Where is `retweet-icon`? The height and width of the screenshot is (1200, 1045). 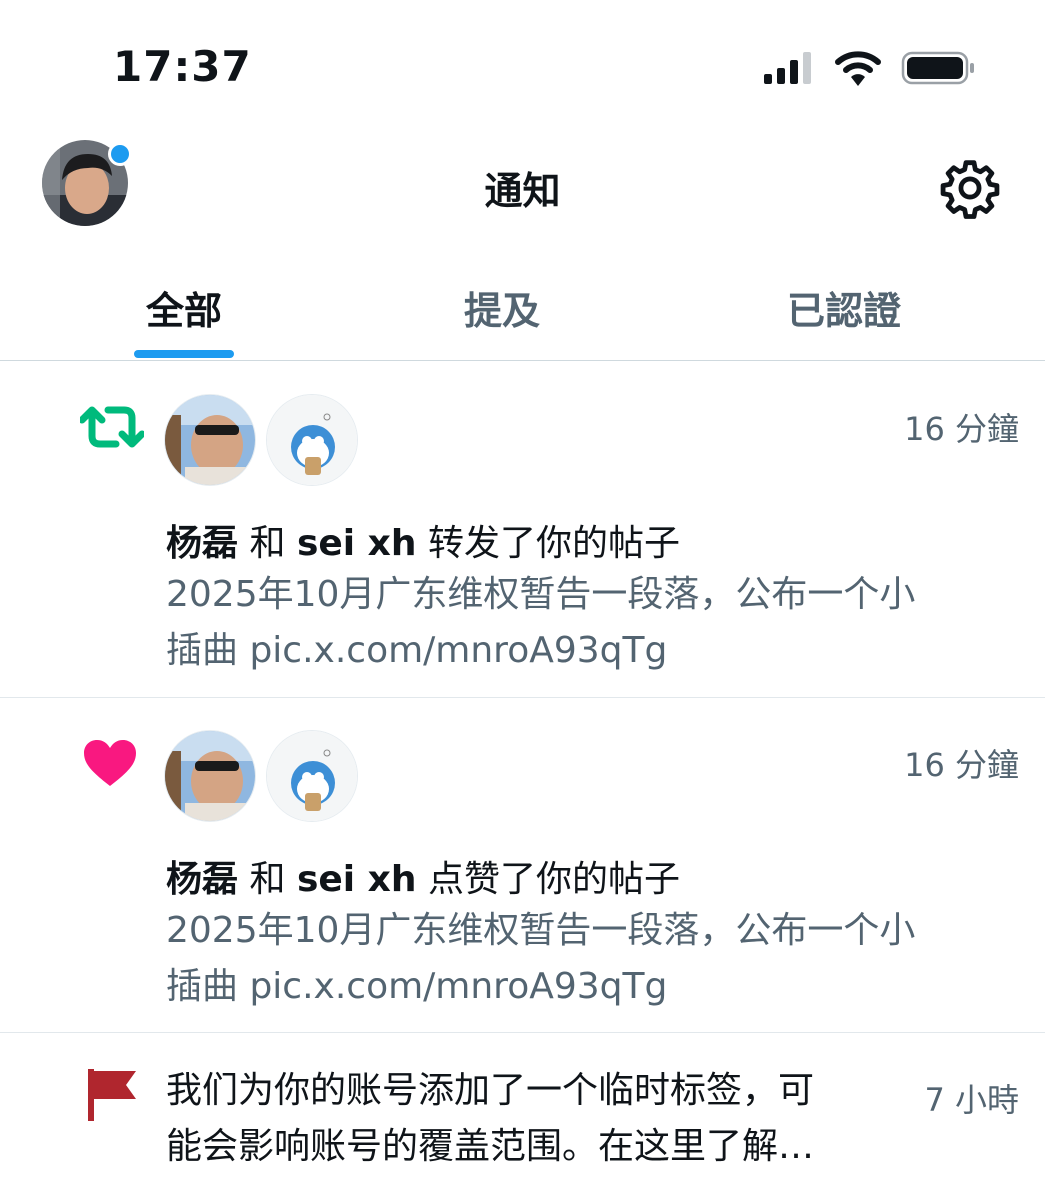
retweet-icon is located at coordinates (112, 427).